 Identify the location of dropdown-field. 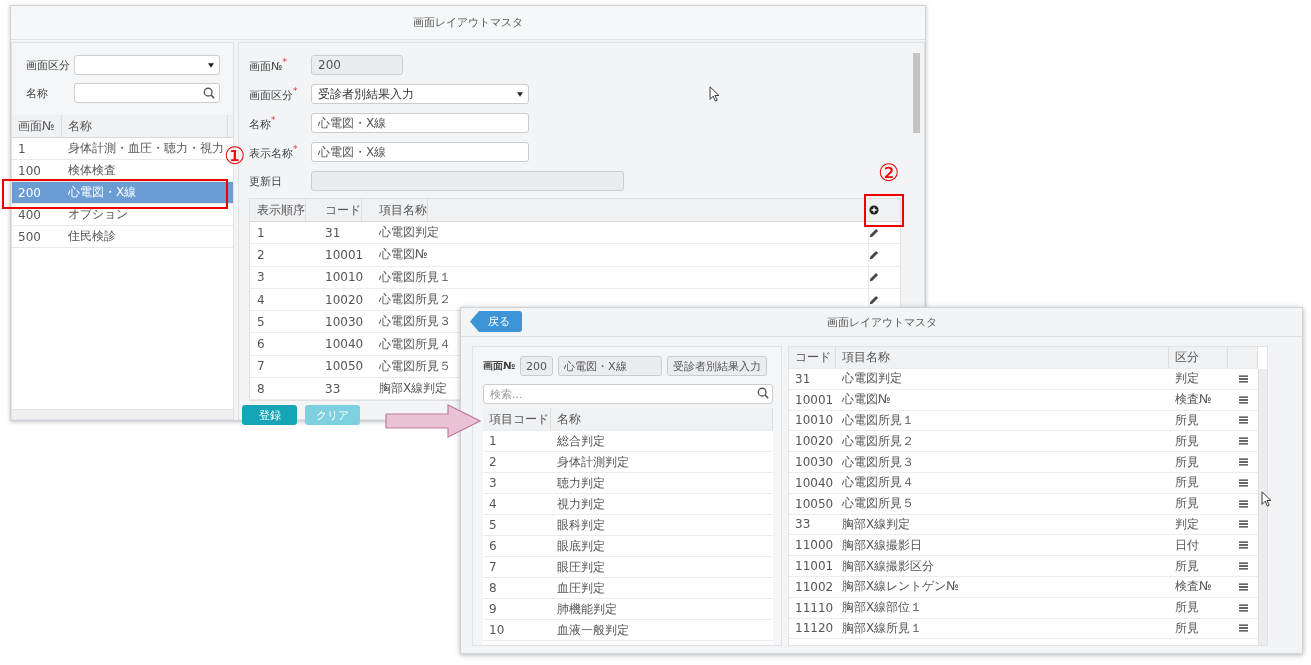
(147, 65).